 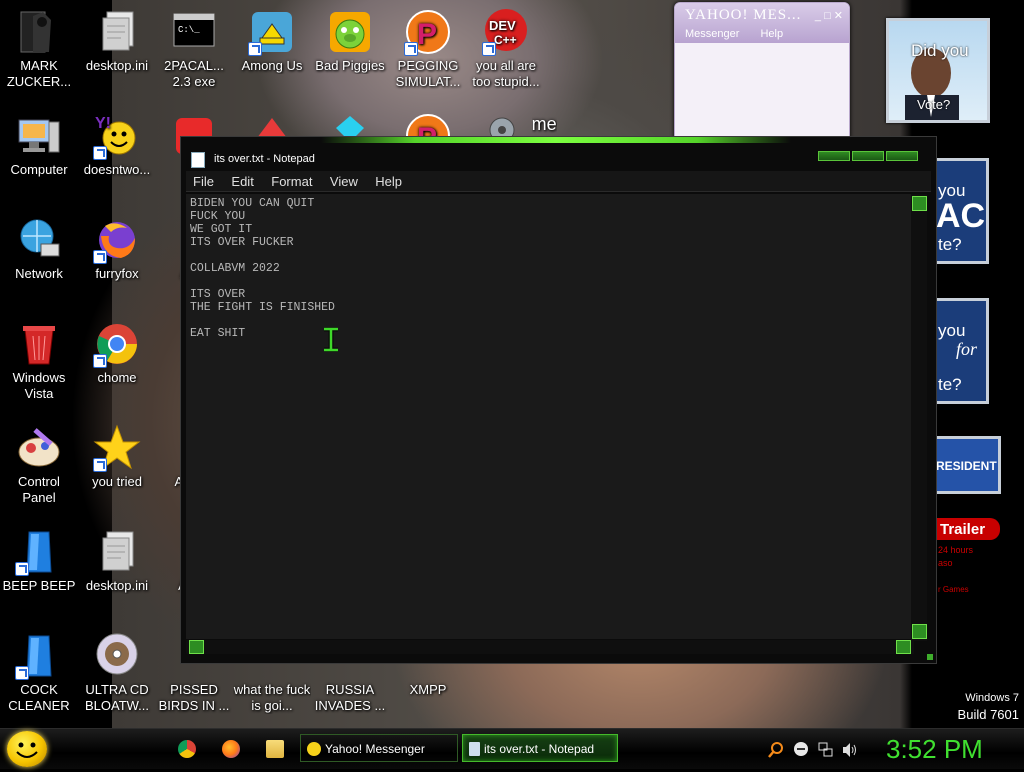 I want to click on desktop-icon-among-us: Among Us, so click(x=272, y=41).